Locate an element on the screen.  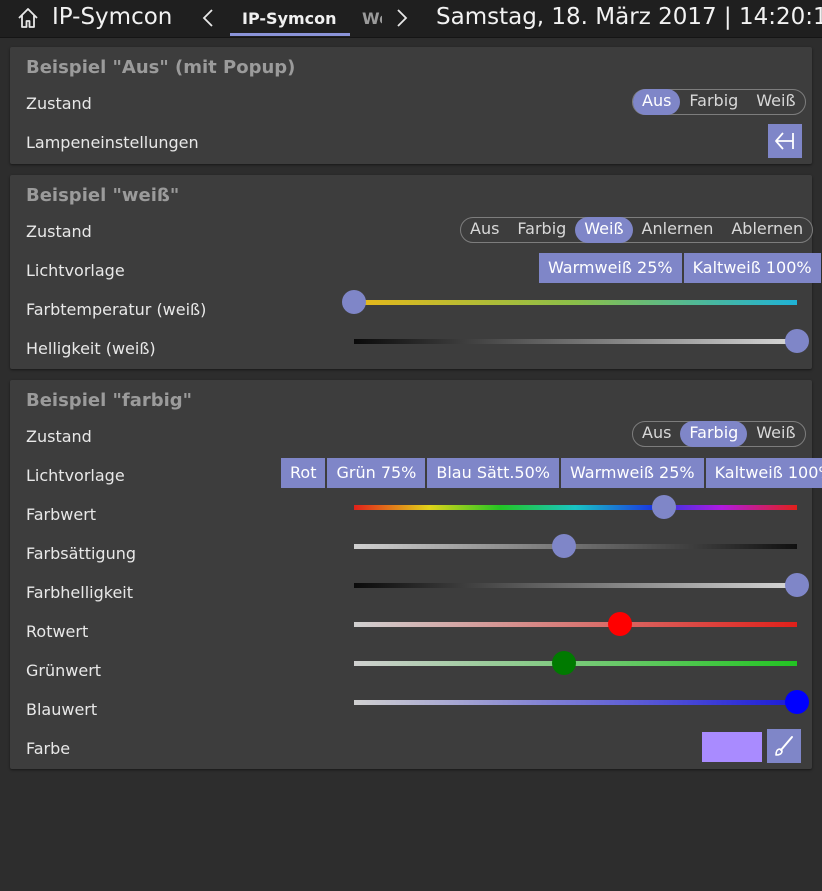
rotwert-label: Rotwert is located at coordinates (57, 631).